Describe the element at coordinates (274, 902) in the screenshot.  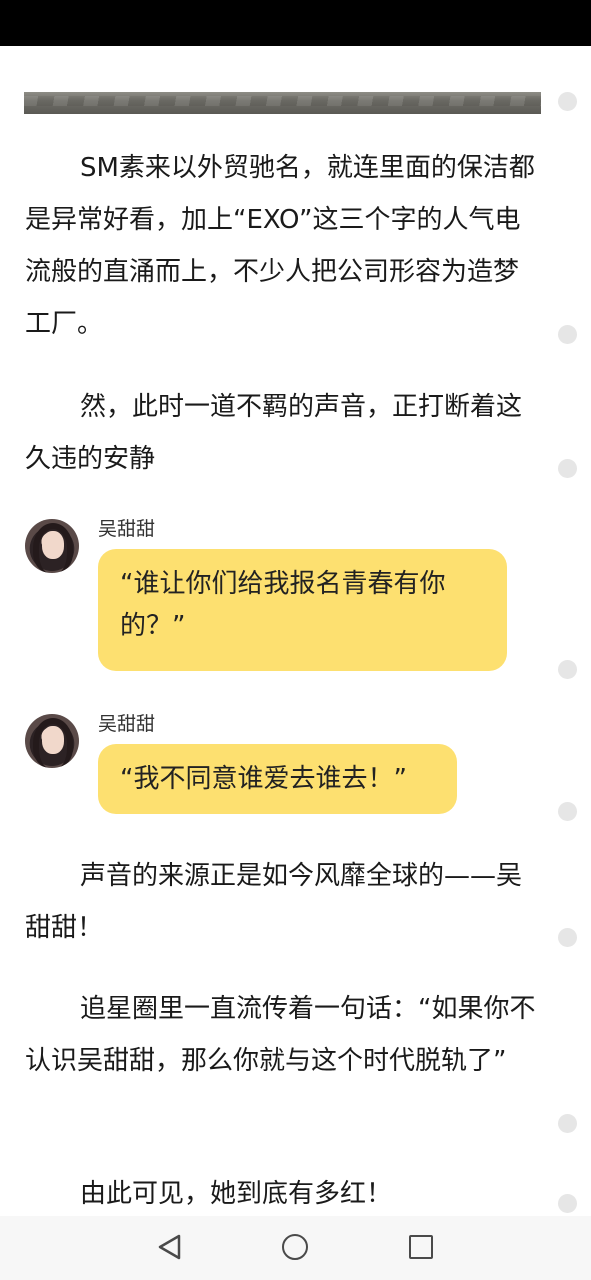
I see `paragraph-text: 声音的来源正是如今风靡全球的——吴甜甜！` at that location.